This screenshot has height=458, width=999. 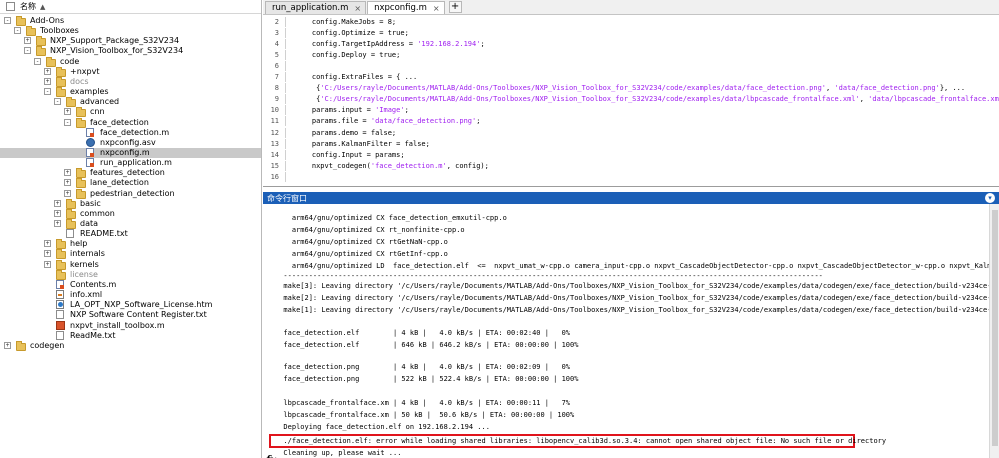 What do you see at coordinates (130, 81) in the screenshot?
I see `tree-item: + docs` at bounding box center [130, 81].